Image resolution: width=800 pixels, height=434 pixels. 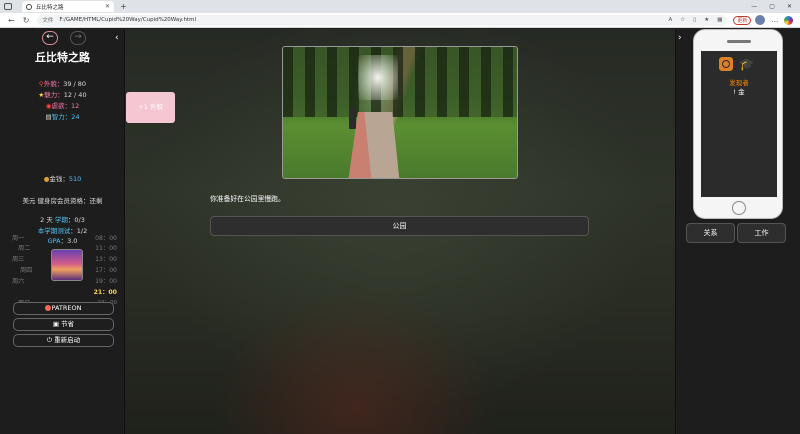 What do you see at coordinates (68, 6) in the screenshot?
I see `browser-tab: 丘比特之路 ✕` at bounding box center [68, 6].